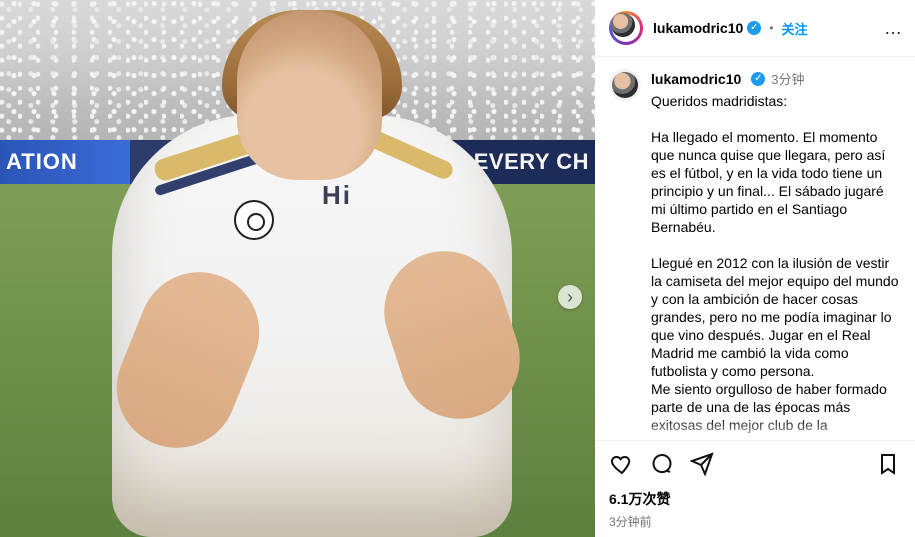 This screenshot has height=537, width=915. I want to click on share-button, so click(702, 466).